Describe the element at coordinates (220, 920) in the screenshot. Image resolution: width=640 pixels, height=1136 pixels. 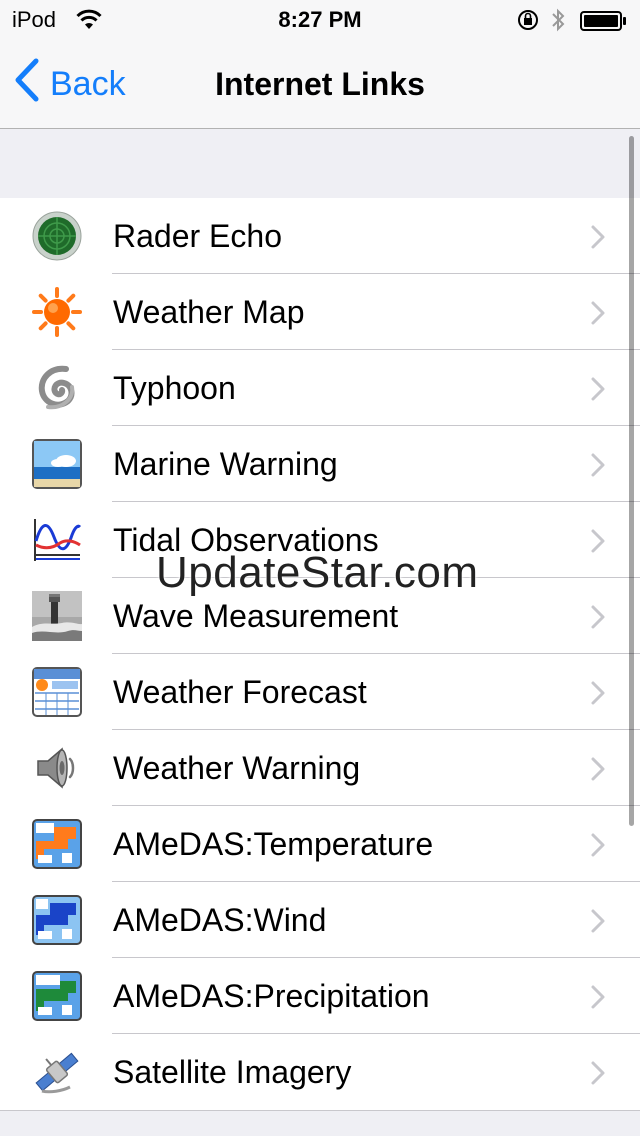
I see `list-item-label: AMeDAS:Wind` at that location.